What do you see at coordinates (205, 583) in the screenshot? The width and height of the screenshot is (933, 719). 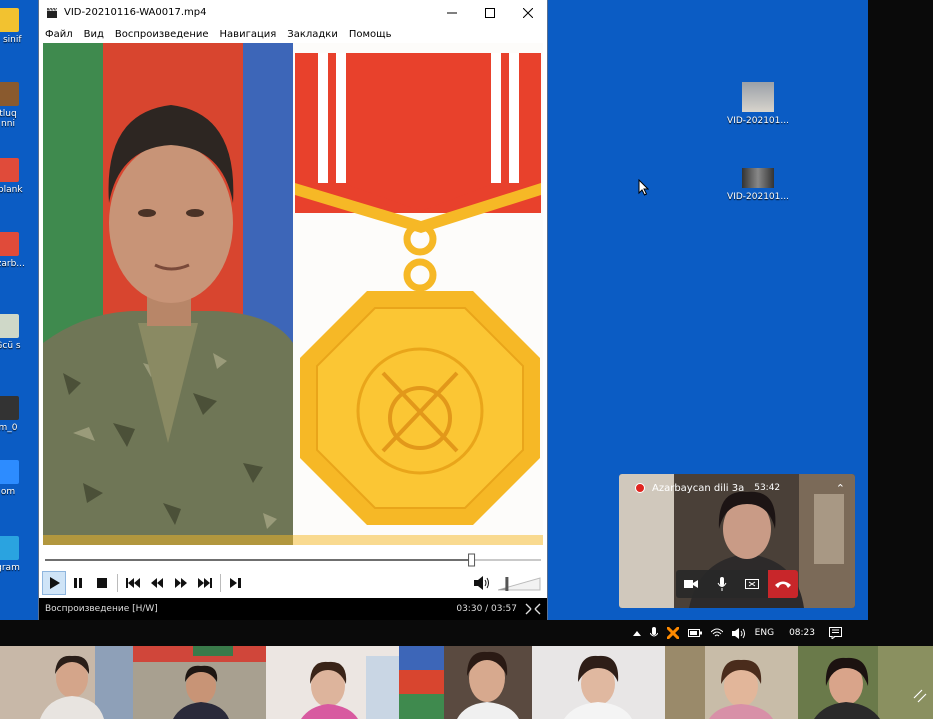 I see `next-button` at bounding box center [205, 583].